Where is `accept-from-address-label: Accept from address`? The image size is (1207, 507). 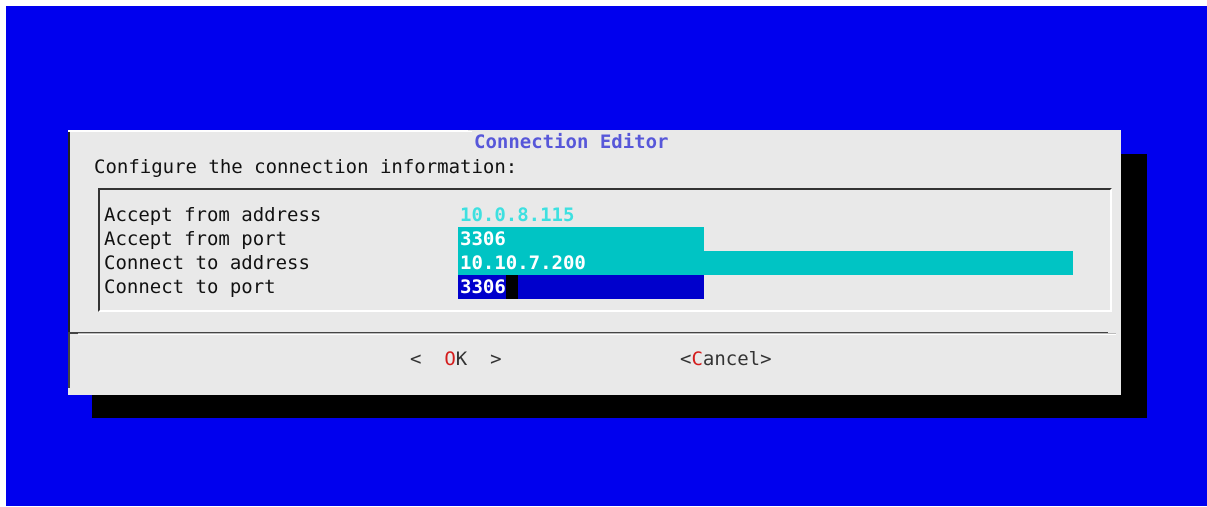 accept-from-address-label: Accept from address is located at coordinates (213, 215).